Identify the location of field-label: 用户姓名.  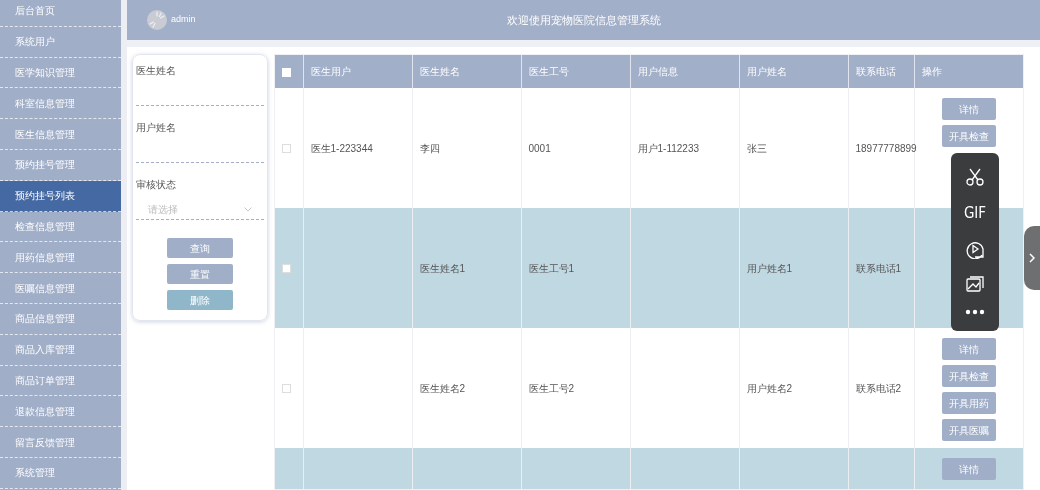
(156, 128).